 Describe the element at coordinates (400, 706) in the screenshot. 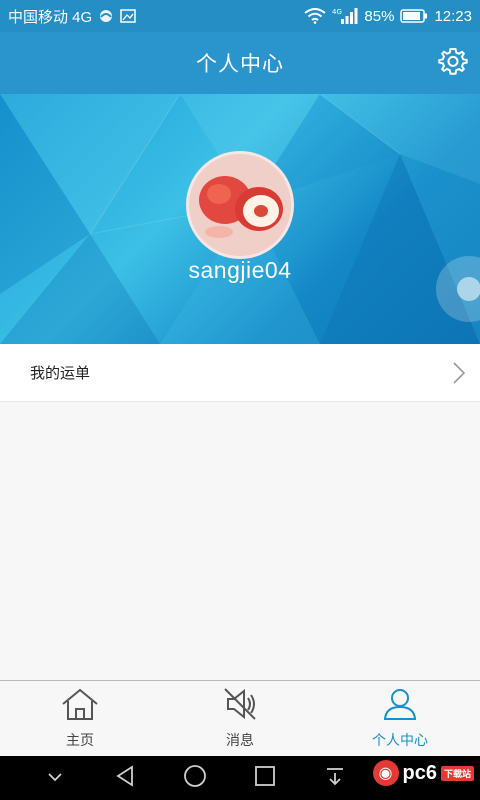

I see `user-icon` at that location.